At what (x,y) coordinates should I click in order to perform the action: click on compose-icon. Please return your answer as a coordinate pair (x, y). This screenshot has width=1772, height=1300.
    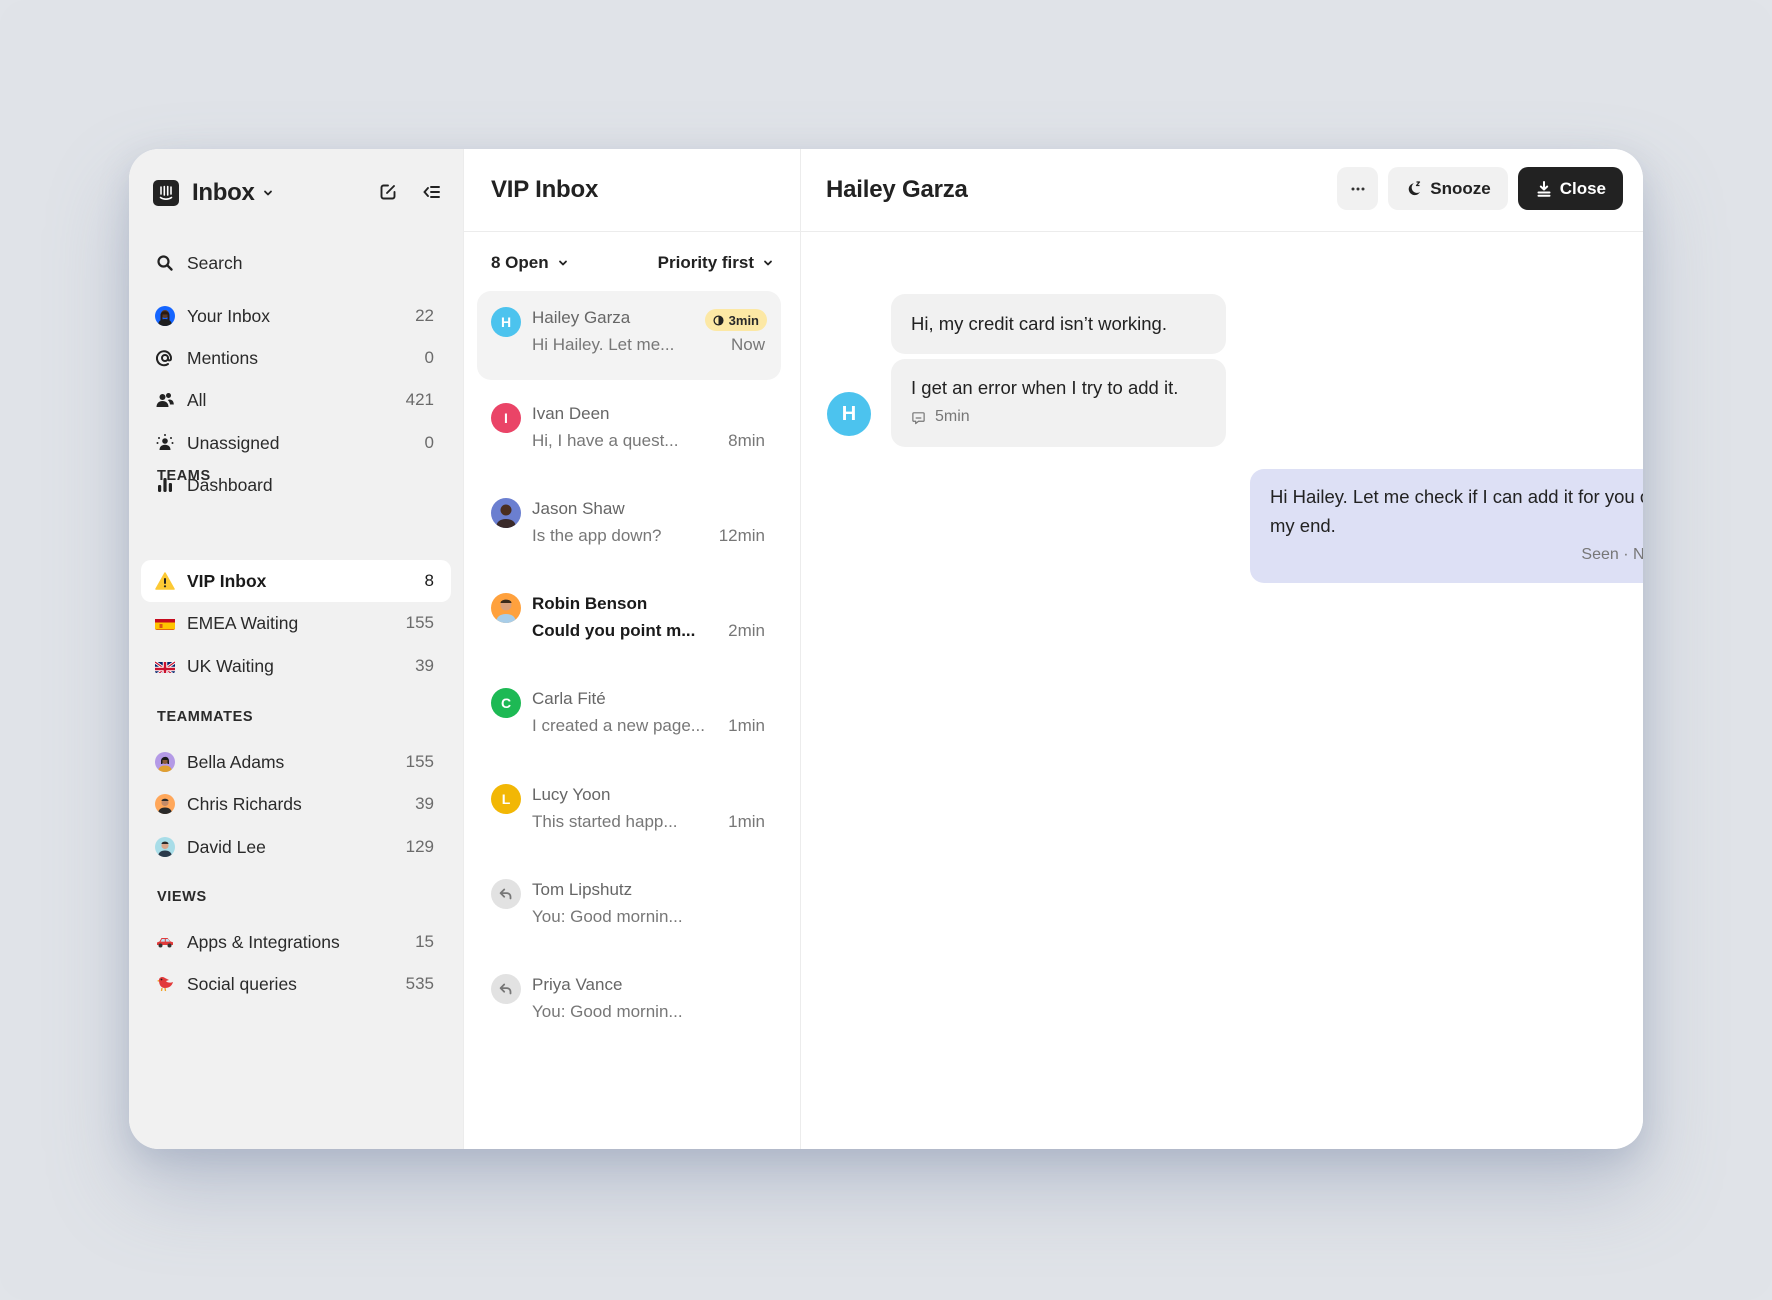
    Looking at the image, I should click on (388, 192).